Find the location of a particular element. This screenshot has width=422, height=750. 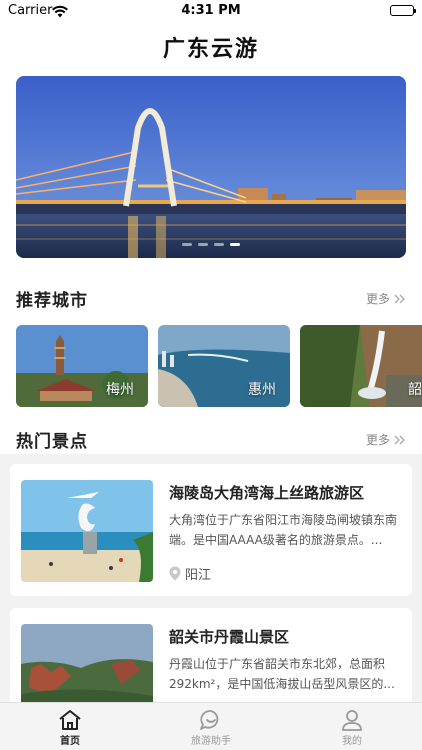

carousel-indicator is located at coordinates (211, 244).